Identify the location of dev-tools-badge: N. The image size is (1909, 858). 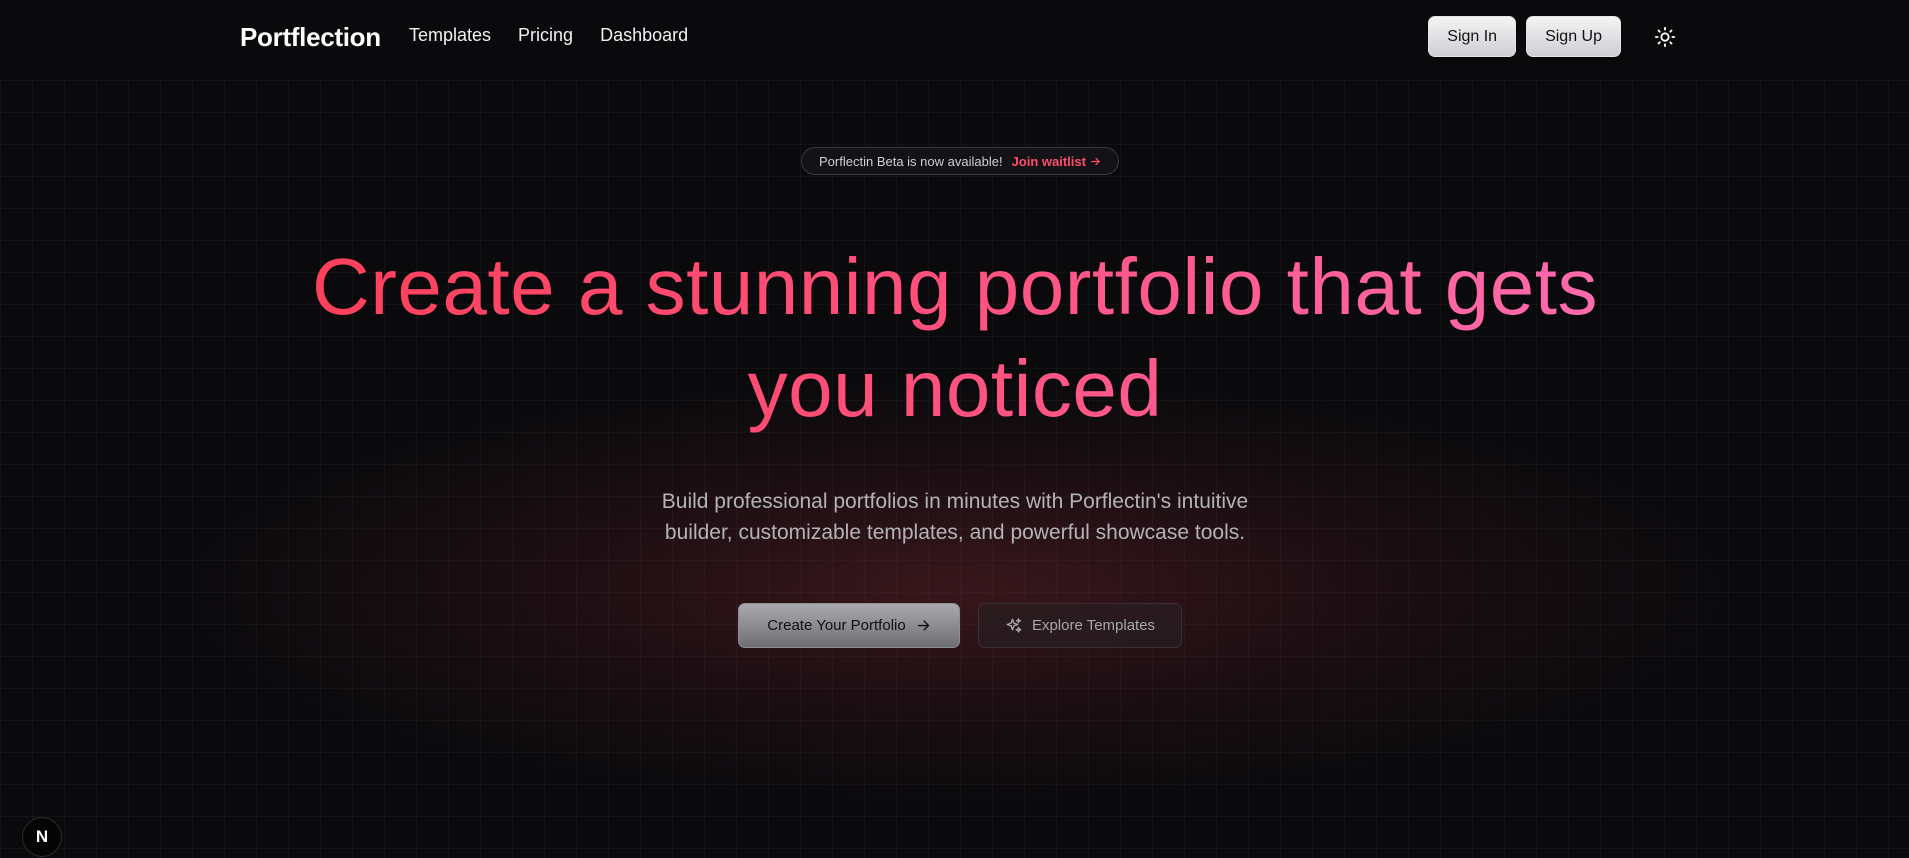
(42, 837).